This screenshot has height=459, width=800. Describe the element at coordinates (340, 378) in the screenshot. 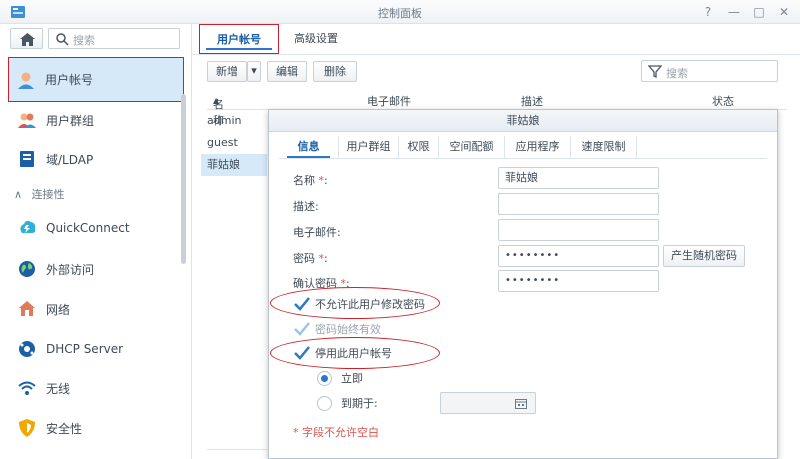

I see `disable-immediately-radio: 立即` at that location.